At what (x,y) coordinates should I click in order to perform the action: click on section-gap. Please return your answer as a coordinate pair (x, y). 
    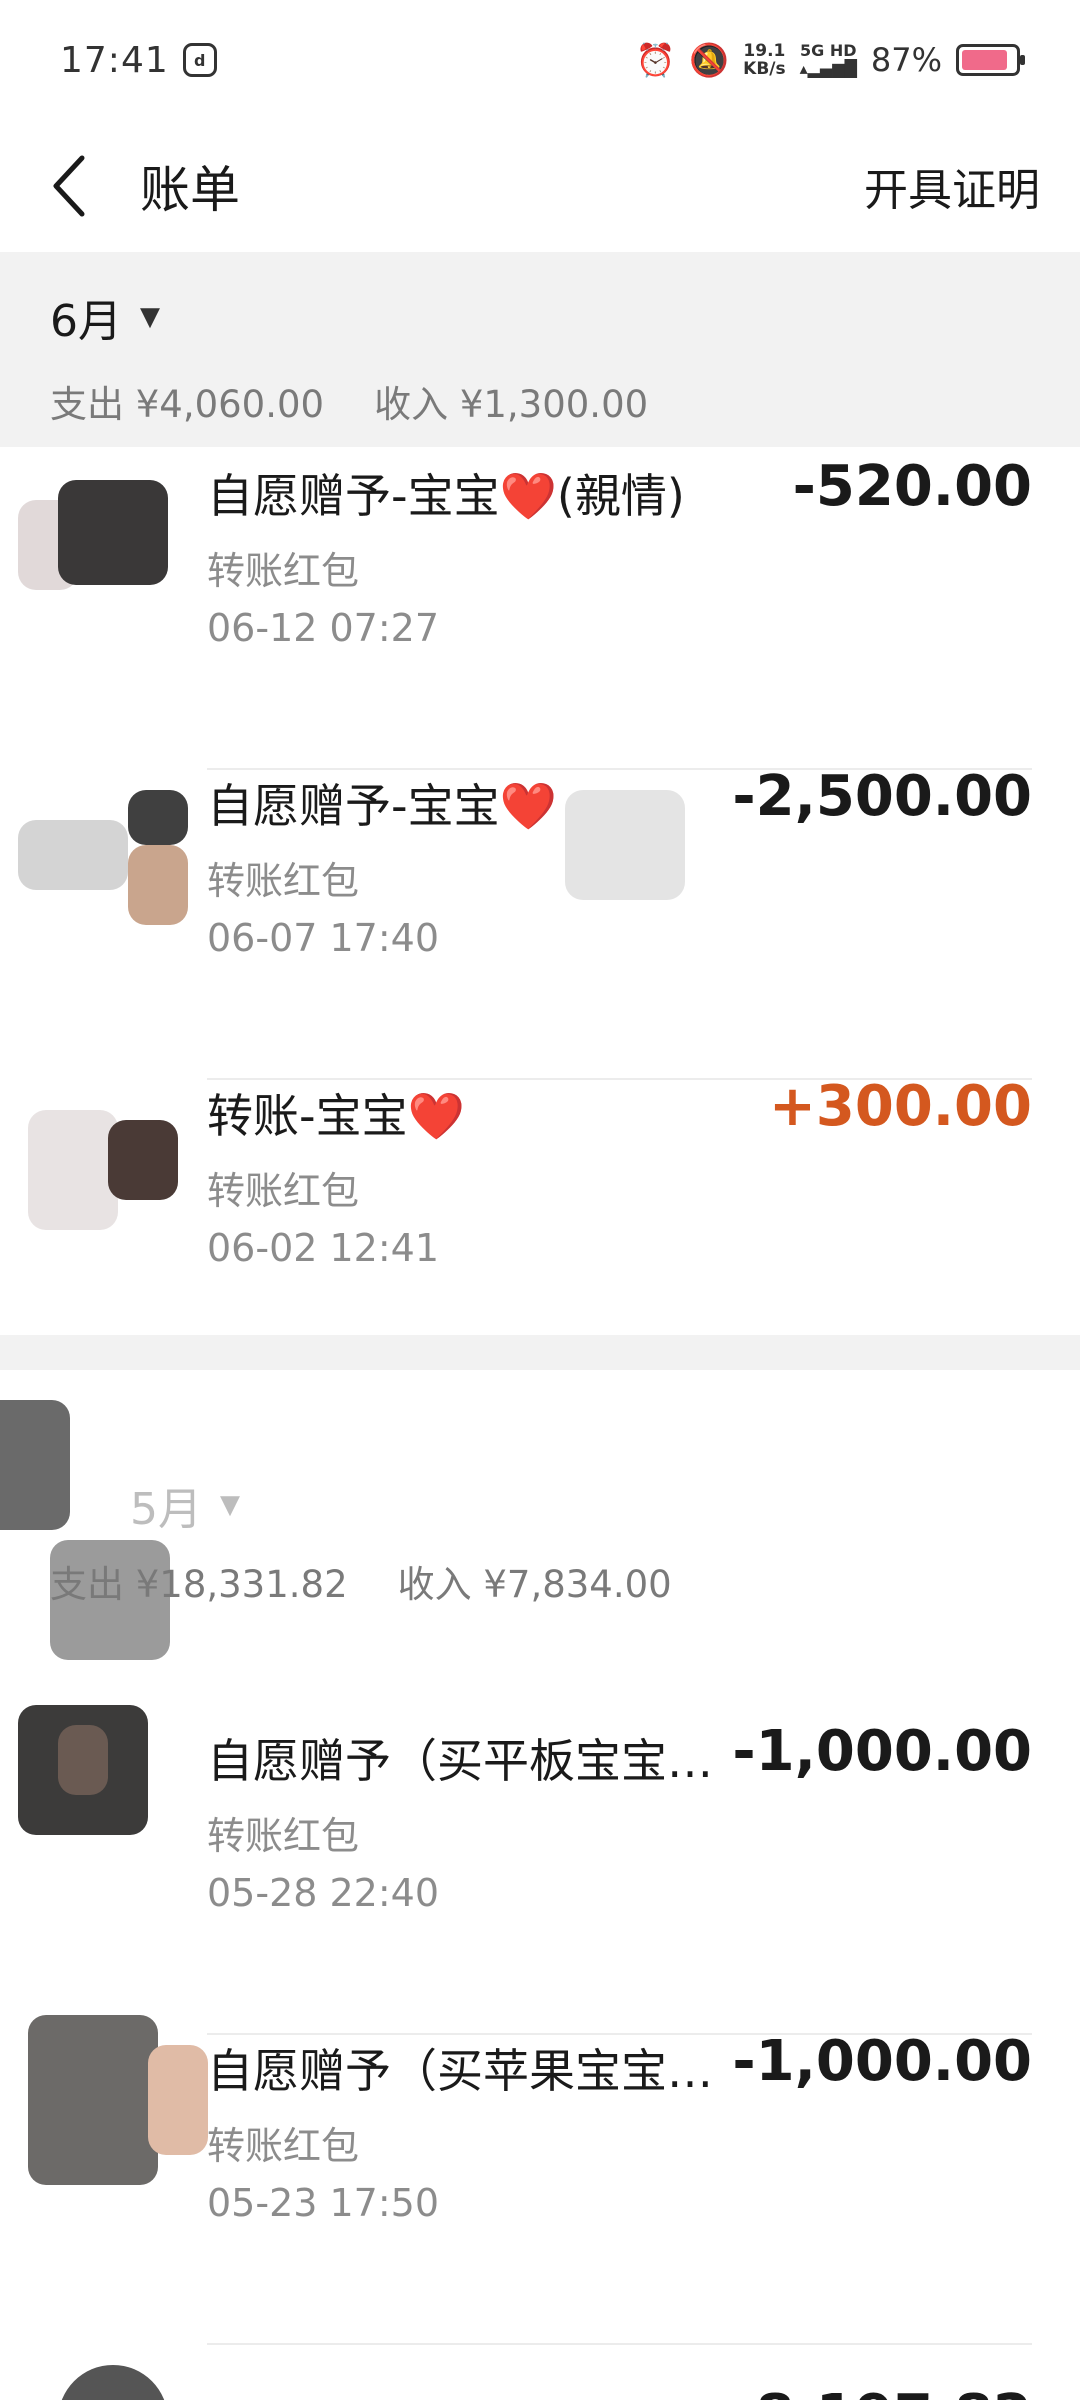
    Looking at the image, I should click on (540, 1352).